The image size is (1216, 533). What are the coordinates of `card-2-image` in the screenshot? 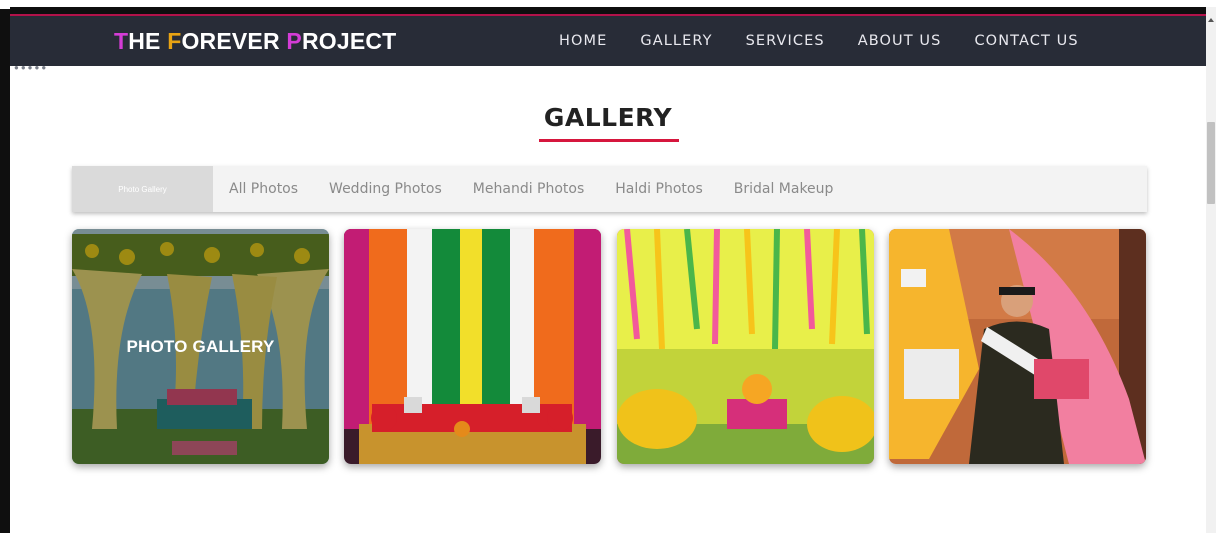 It's located at (472, 346).